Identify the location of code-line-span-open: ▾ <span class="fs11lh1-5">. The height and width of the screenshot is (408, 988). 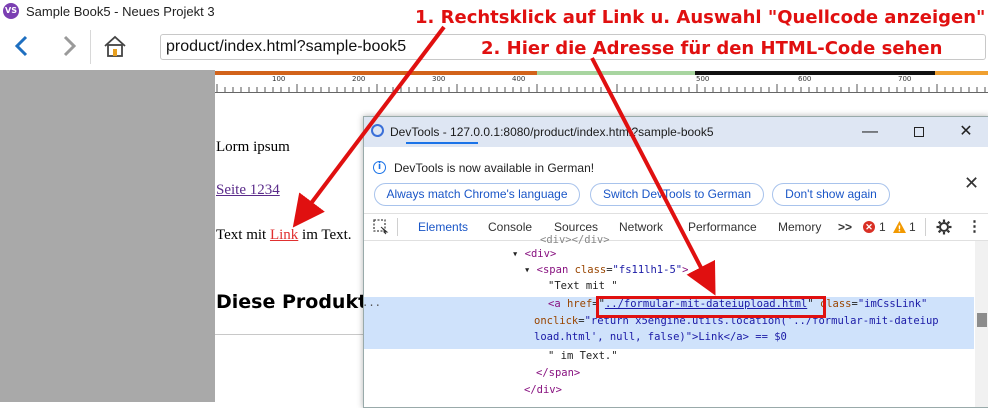
(606, 270).